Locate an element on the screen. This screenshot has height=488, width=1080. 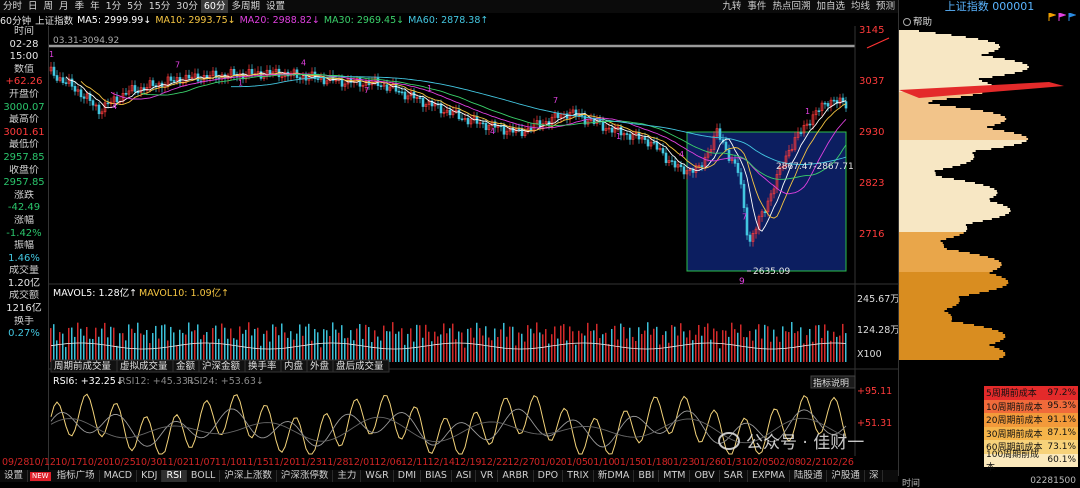
volume-tab-label: 内盘 is located at coordinates (294, 366).